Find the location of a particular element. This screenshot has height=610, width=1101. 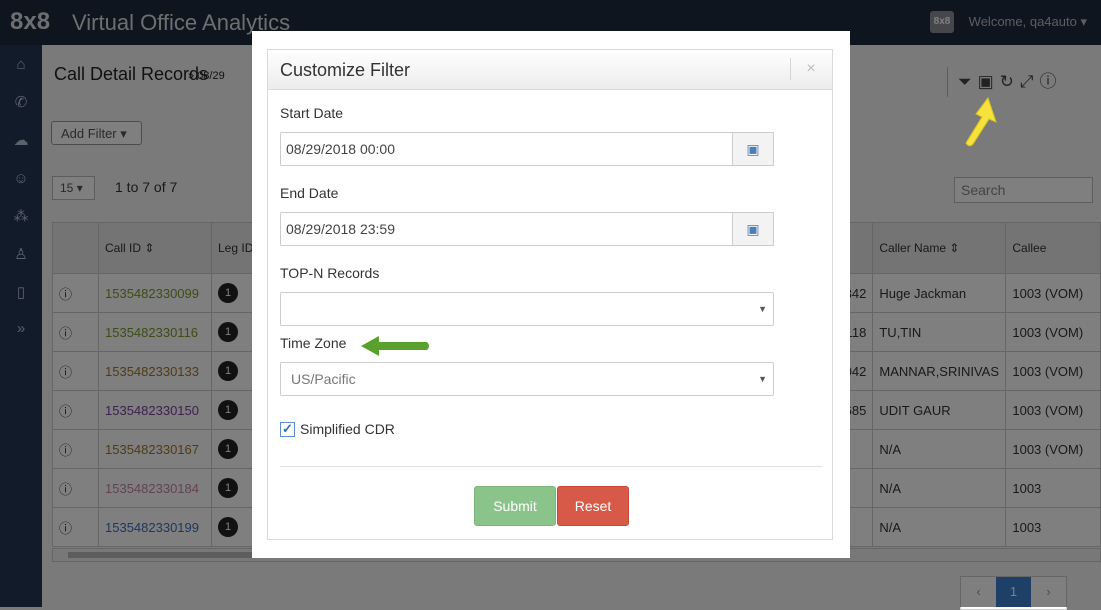

yellow-arrow-annotation is located at coordinates (981, 121).